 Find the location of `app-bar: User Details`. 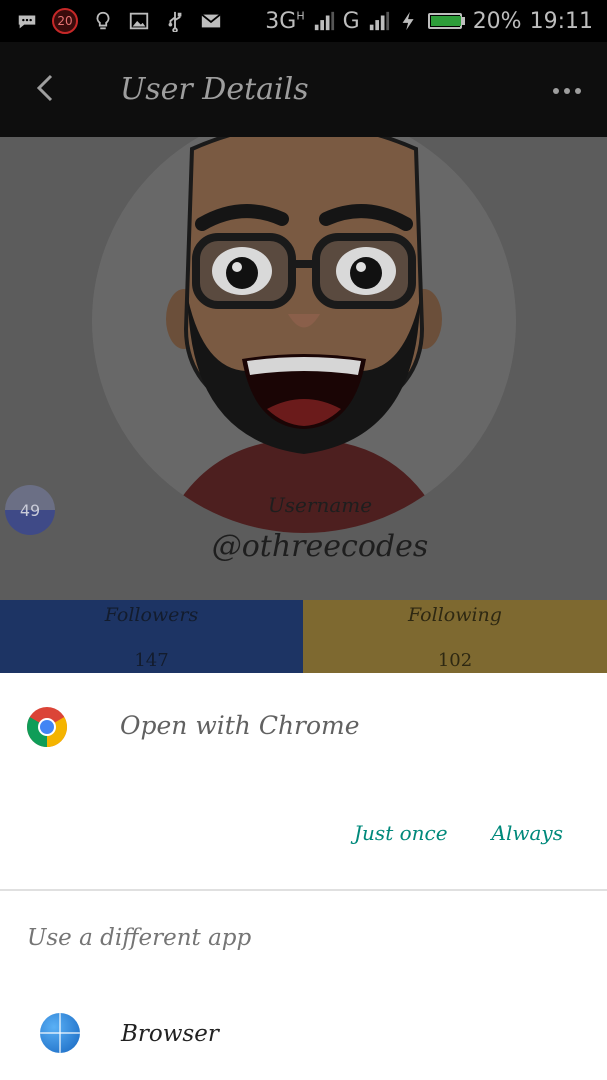

app-bar: User Details is located at coordinates (303, 89).